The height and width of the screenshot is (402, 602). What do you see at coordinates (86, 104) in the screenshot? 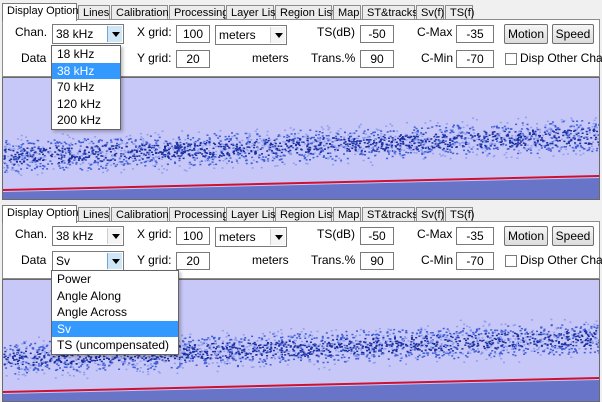
I see `chan-option-120khz: 120 kHz` at bounding box center [86, 104].